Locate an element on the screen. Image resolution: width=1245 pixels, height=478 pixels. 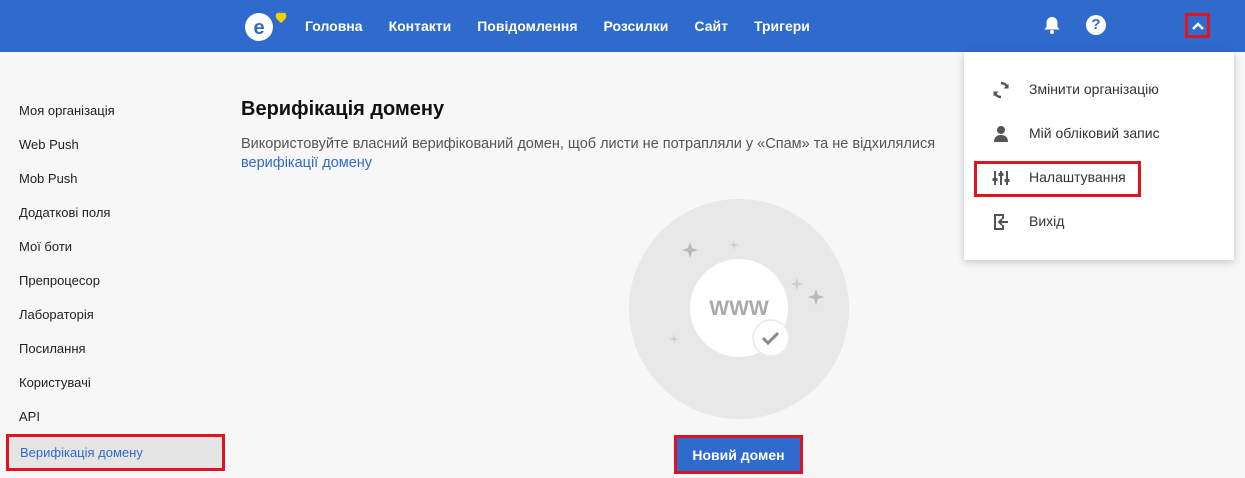
svg-text: e is located at coordinates (258, 28).